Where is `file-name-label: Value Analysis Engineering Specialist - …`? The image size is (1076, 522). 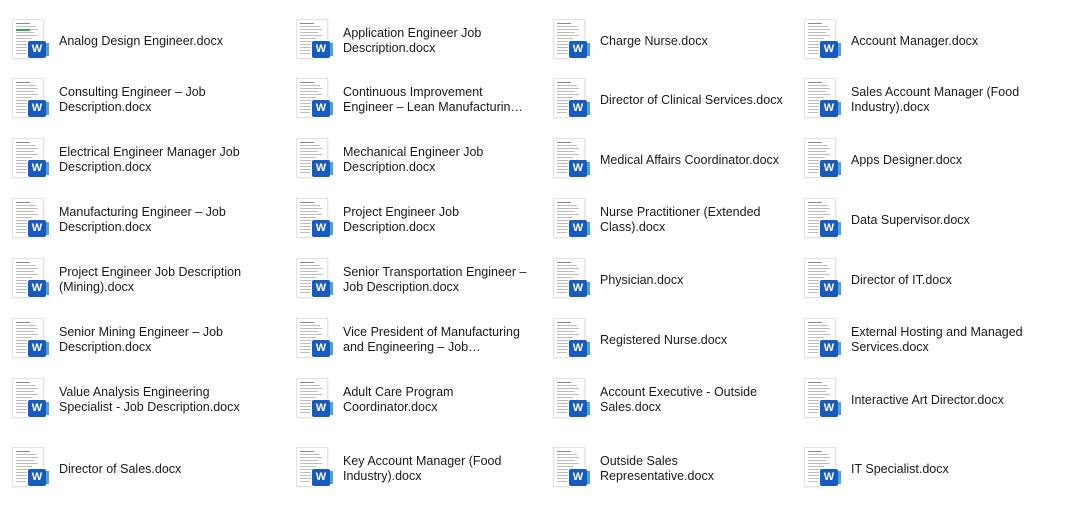
file-name-label: Value Analysis Engineering Specialist - … is located at coordinates (149, 399).